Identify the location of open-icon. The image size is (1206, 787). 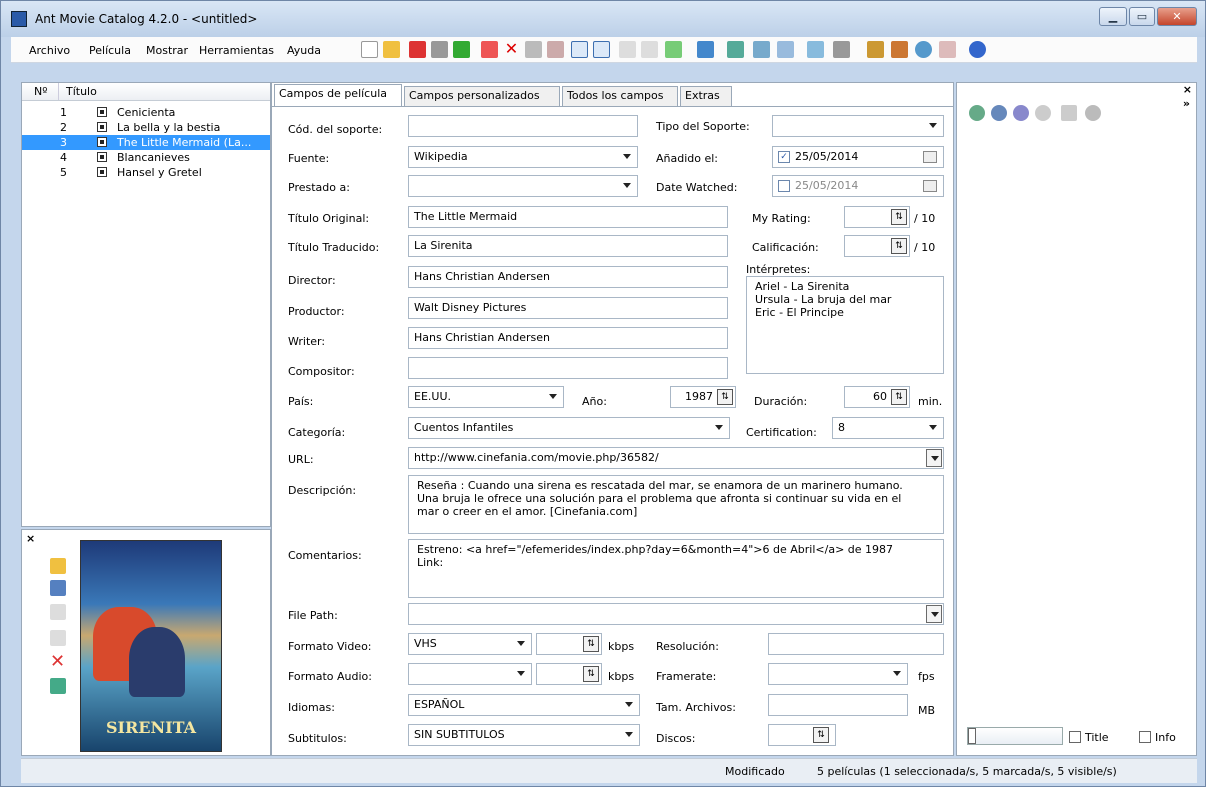
(391, 49).